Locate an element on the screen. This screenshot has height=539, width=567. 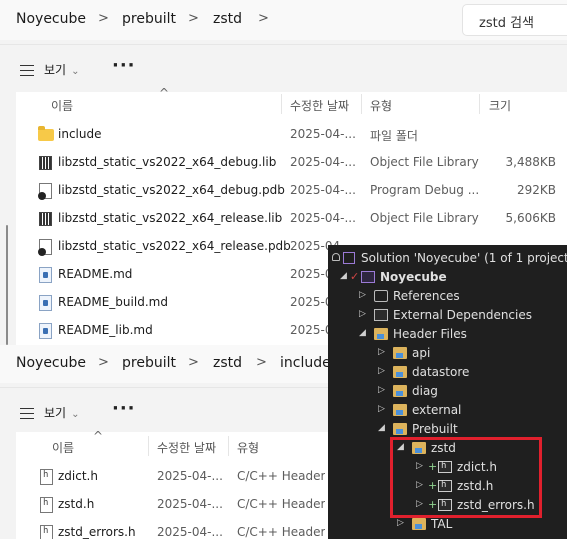
tree-item-references: ▷ References is located at coordinates (447, 296).